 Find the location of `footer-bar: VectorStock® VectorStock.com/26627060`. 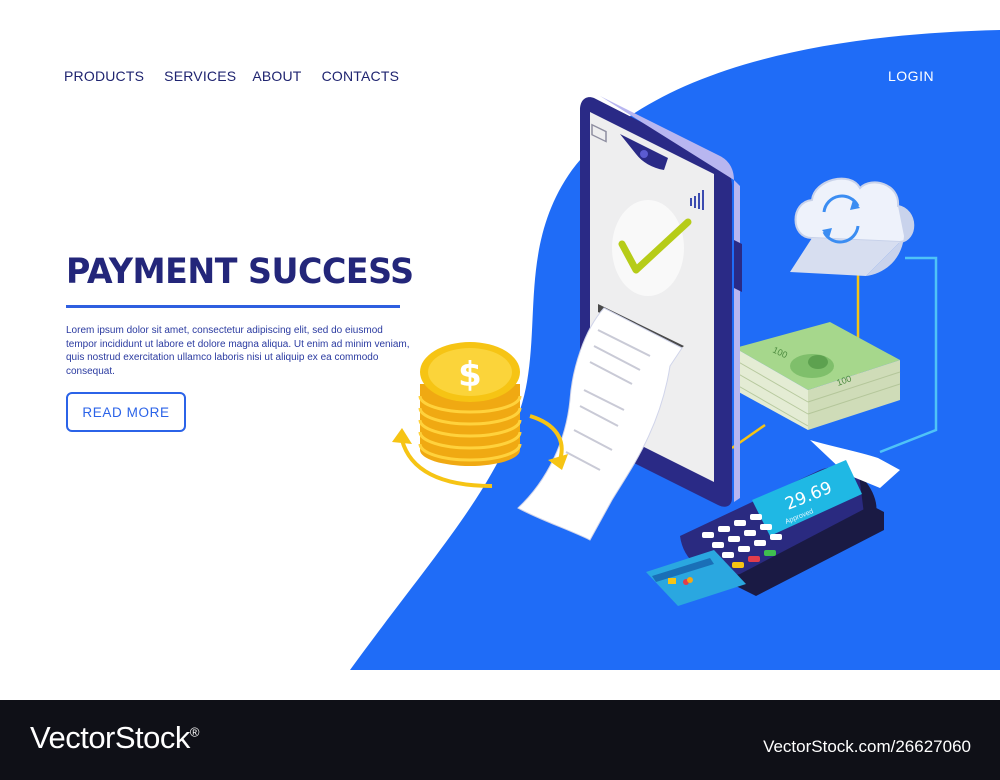

footer-bar: VectorStock® VectorStock.com/26627060 is located at coordinates (500, 740).